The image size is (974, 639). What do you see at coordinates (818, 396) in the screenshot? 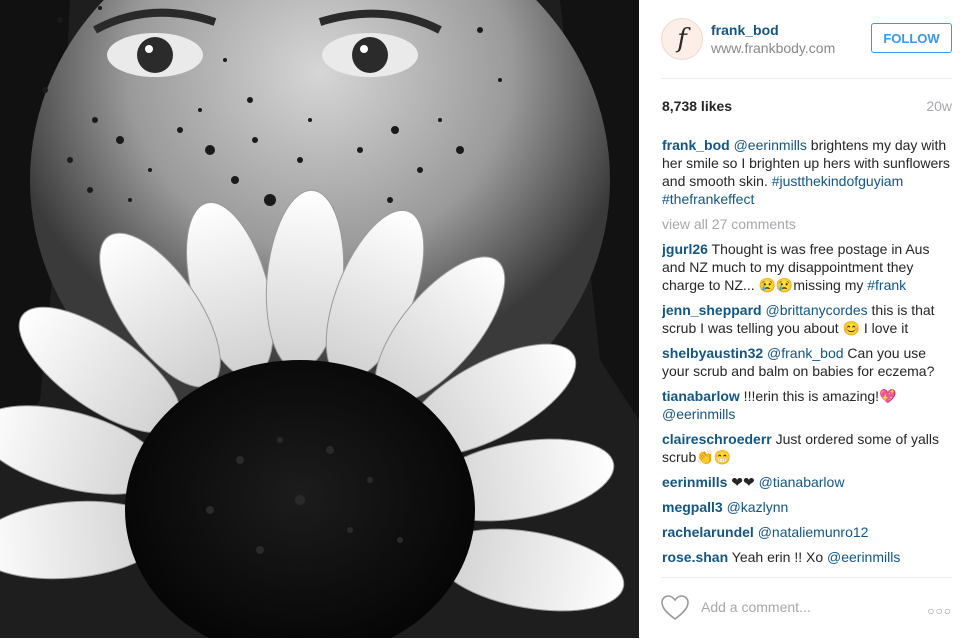
I see `comment-text: !!!erin this is amazing!💖` at bounding box center [818, 396].